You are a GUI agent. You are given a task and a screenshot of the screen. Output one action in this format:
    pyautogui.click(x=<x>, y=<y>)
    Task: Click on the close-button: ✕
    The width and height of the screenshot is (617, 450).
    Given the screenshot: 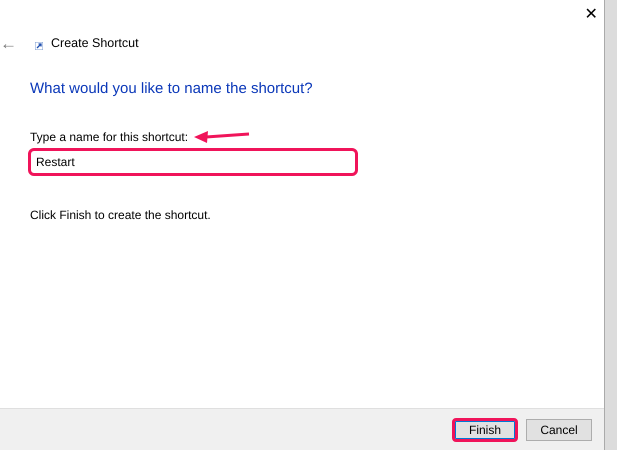 What is the action you would take?
    pyautogui.click(x=591, y=15)
    